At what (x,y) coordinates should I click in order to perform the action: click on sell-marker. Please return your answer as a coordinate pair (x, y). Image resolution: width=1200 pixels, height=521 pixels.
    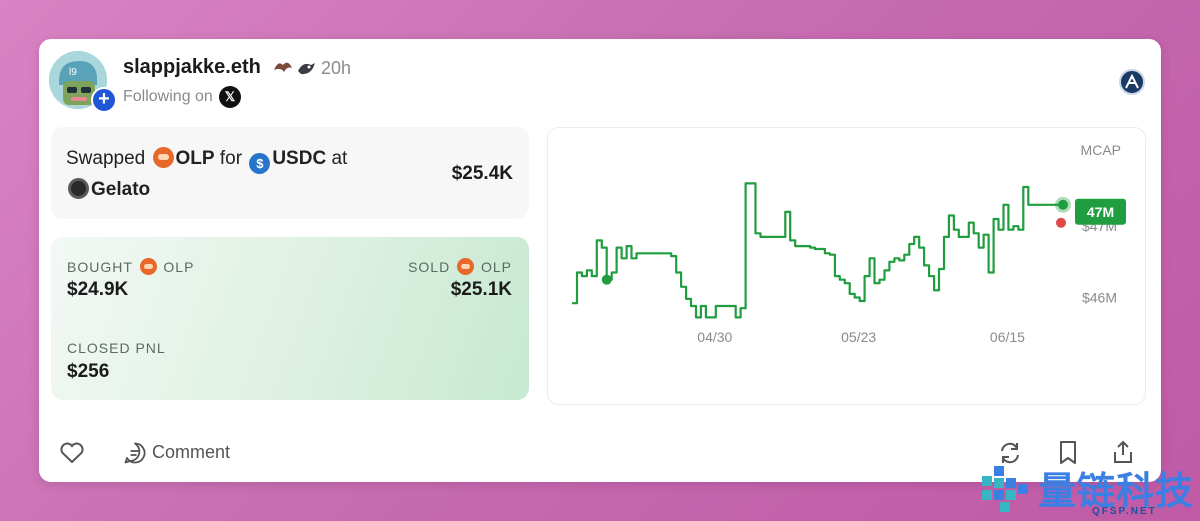
    Looking at the image, I should click on (1061, 222).